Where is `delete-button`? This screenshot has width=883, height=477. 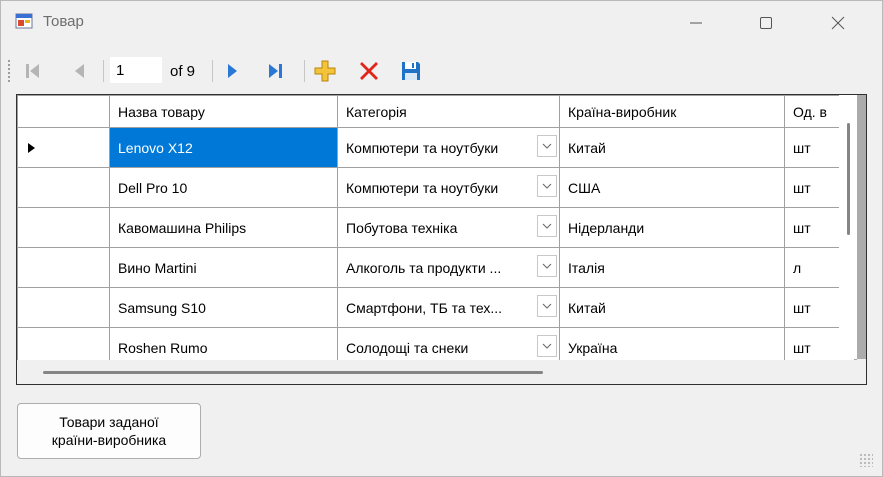
delete-button is located at coordinates (369, 71).